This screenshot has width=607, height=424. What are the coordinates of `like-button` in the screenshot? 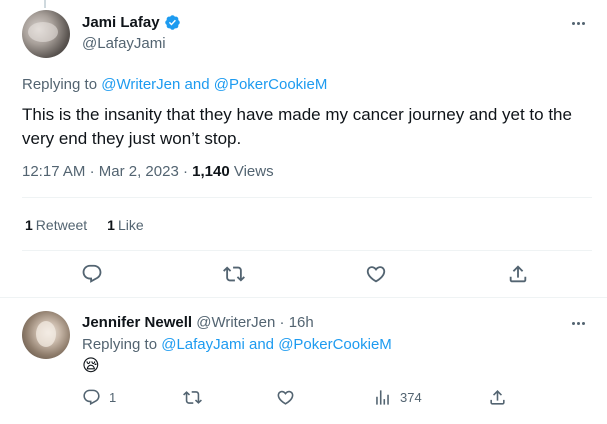 It's located at (285, 397).